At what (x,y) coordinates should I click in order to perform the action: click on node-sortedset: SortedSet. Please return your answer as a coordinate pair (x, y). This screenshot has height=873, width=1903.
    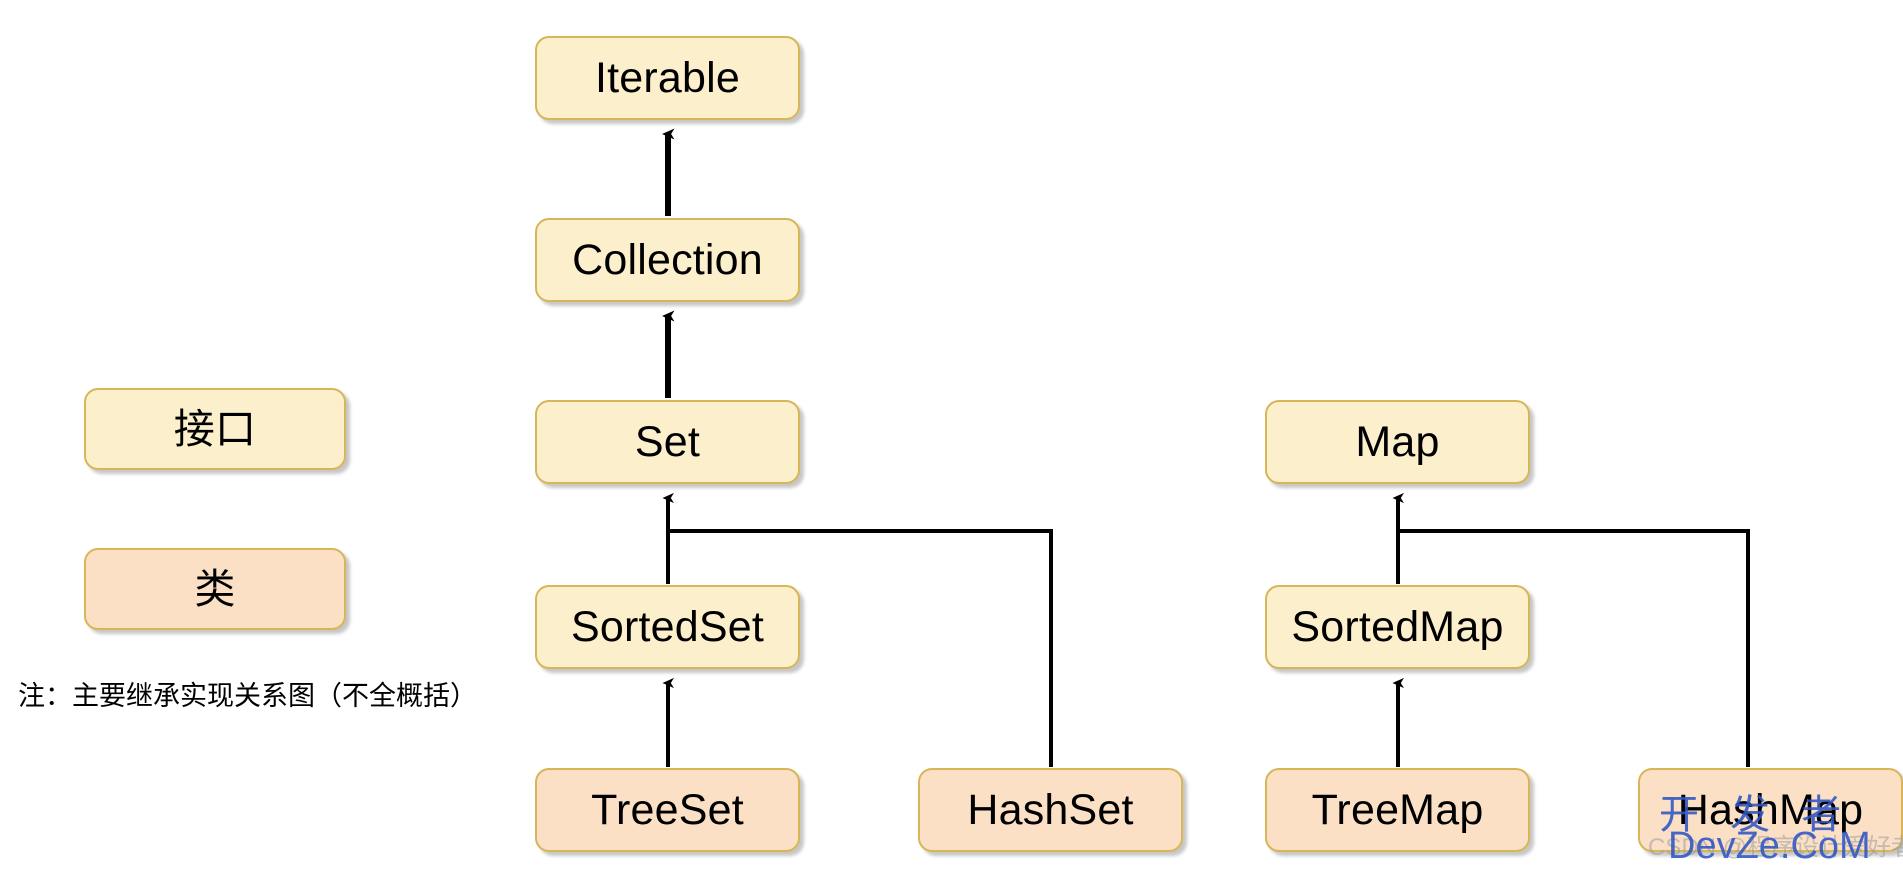
    Looking at the image, I should click on (667, 627).